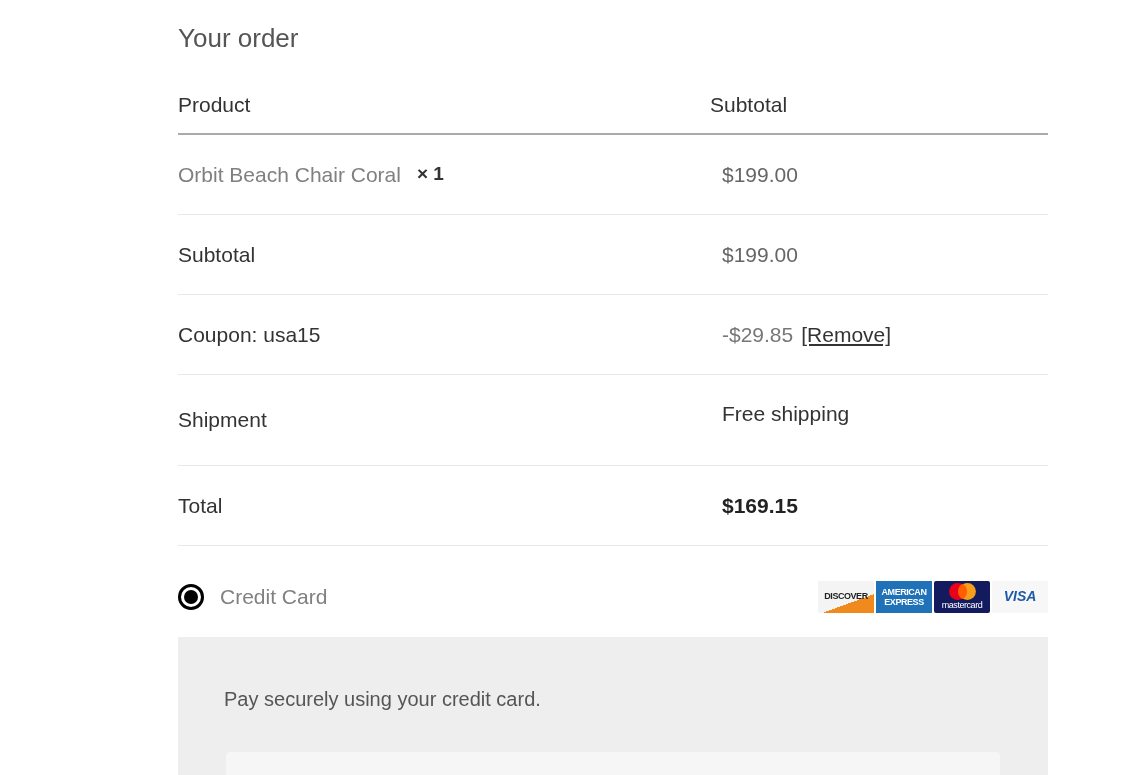 The height and width of the screenshot is (775, 1140). Describe the element at coordinates (846, 596) in the screenshot. I see `discover-logo: DISCOVER` at that location.